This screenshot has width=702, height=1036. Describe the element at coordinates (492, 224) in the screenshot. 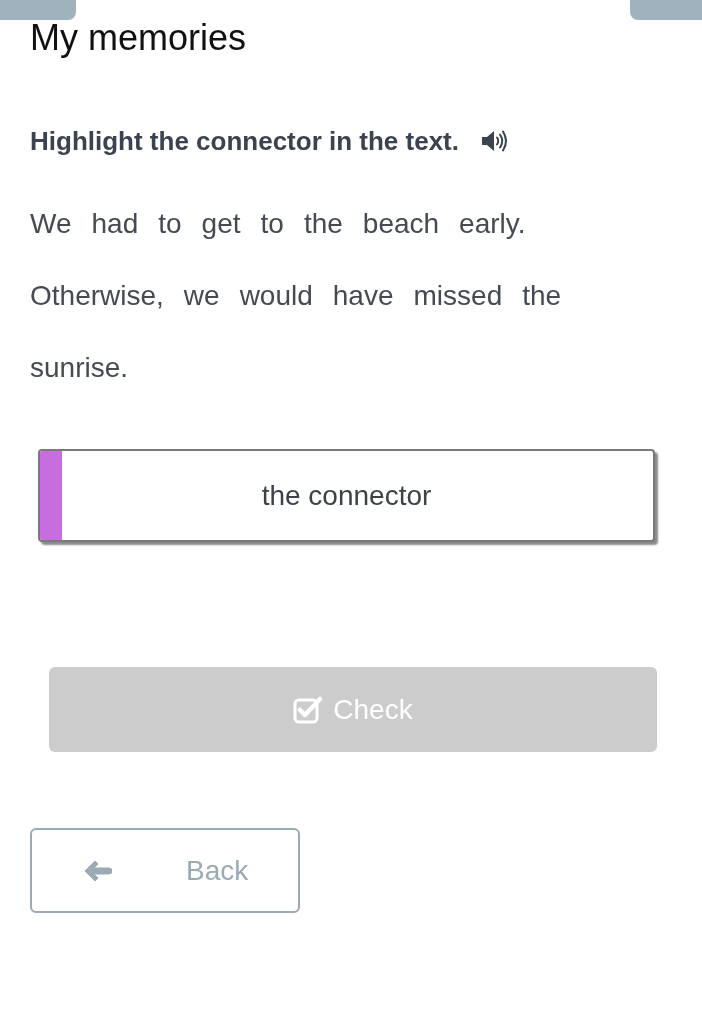

I see `word: early.` at that location.